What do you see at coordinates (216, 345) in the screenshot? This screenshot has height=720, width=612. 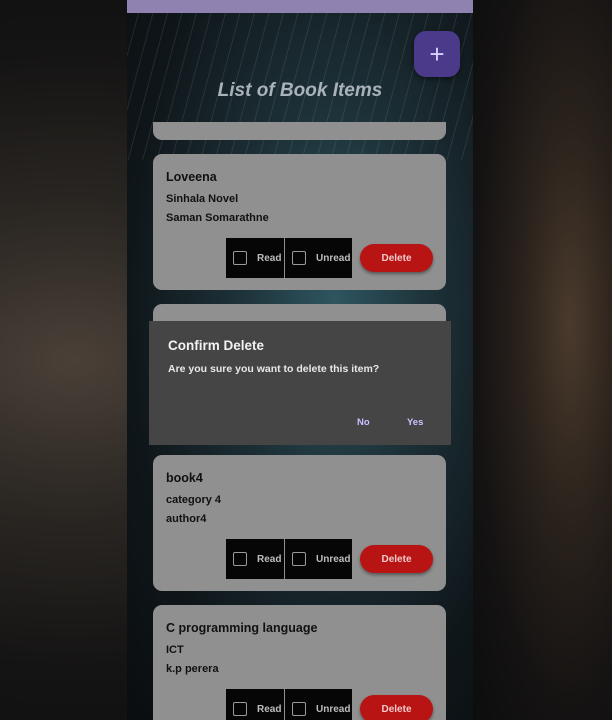 I see `dialog-title: Confirm Delete` at bounding box center [216, 345].